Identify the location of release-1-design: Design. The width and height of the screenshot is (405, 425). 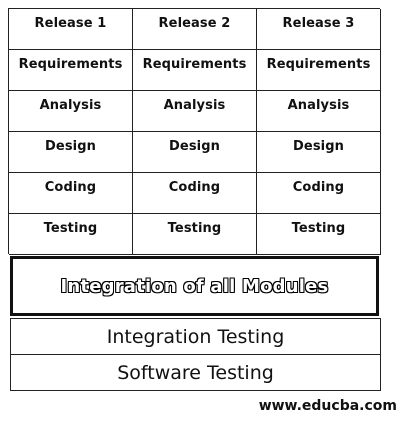
(71, 152).